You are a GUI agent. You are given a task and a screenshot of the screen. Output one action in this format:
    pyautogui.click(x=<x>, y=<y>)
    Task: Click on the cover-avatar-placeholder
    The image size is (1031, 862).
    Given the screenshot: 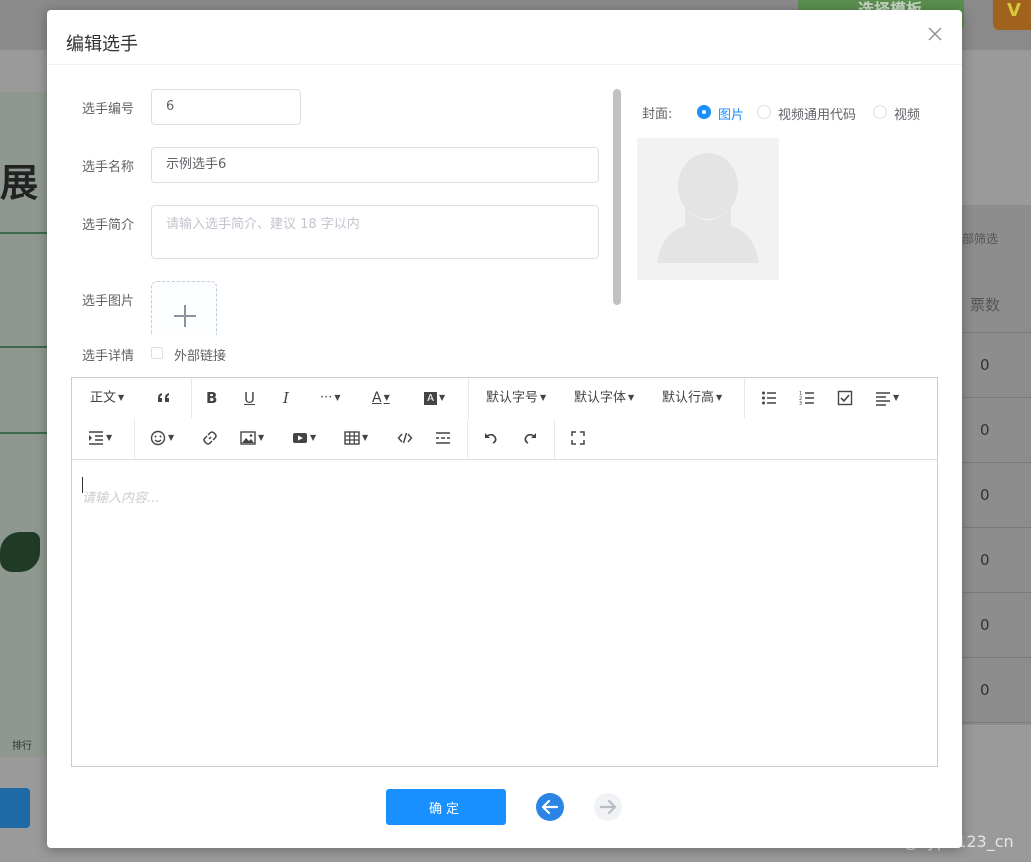 What is the action you would take?
    pyautogui.click(x=708, y=209)
    